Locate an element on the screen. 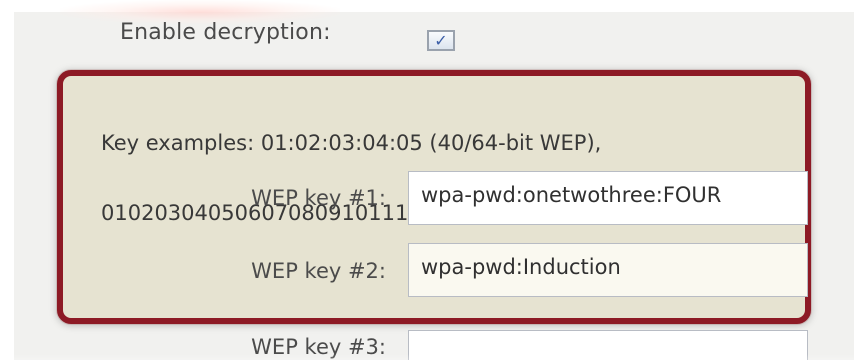 The height and width of the screenshot is (360, 854). wep-key-1-label: WEP key #1: is located at coordinates (318, 198).